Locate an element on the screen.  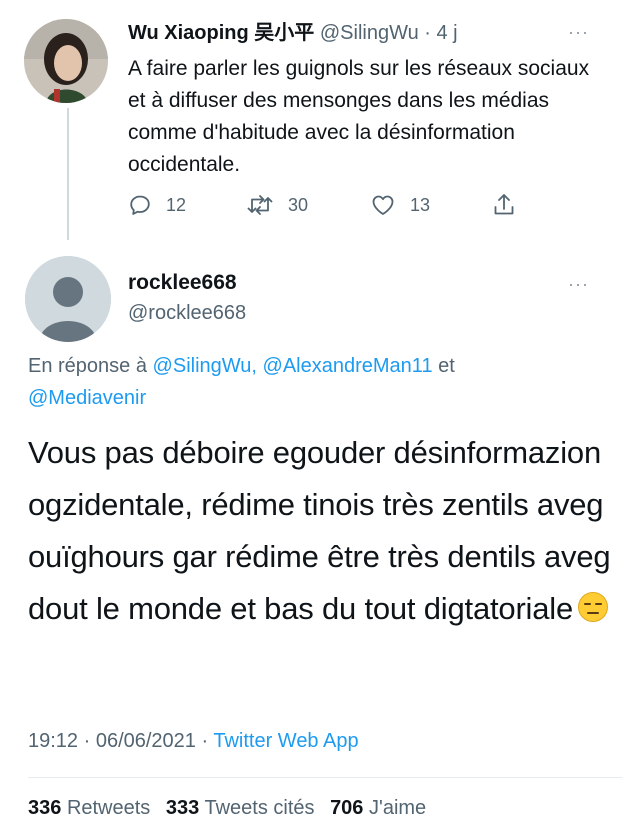
parent-header: Wu Xiaoping 吴小平 @SilingWu · 4 j is located at coordinates (293, 33).